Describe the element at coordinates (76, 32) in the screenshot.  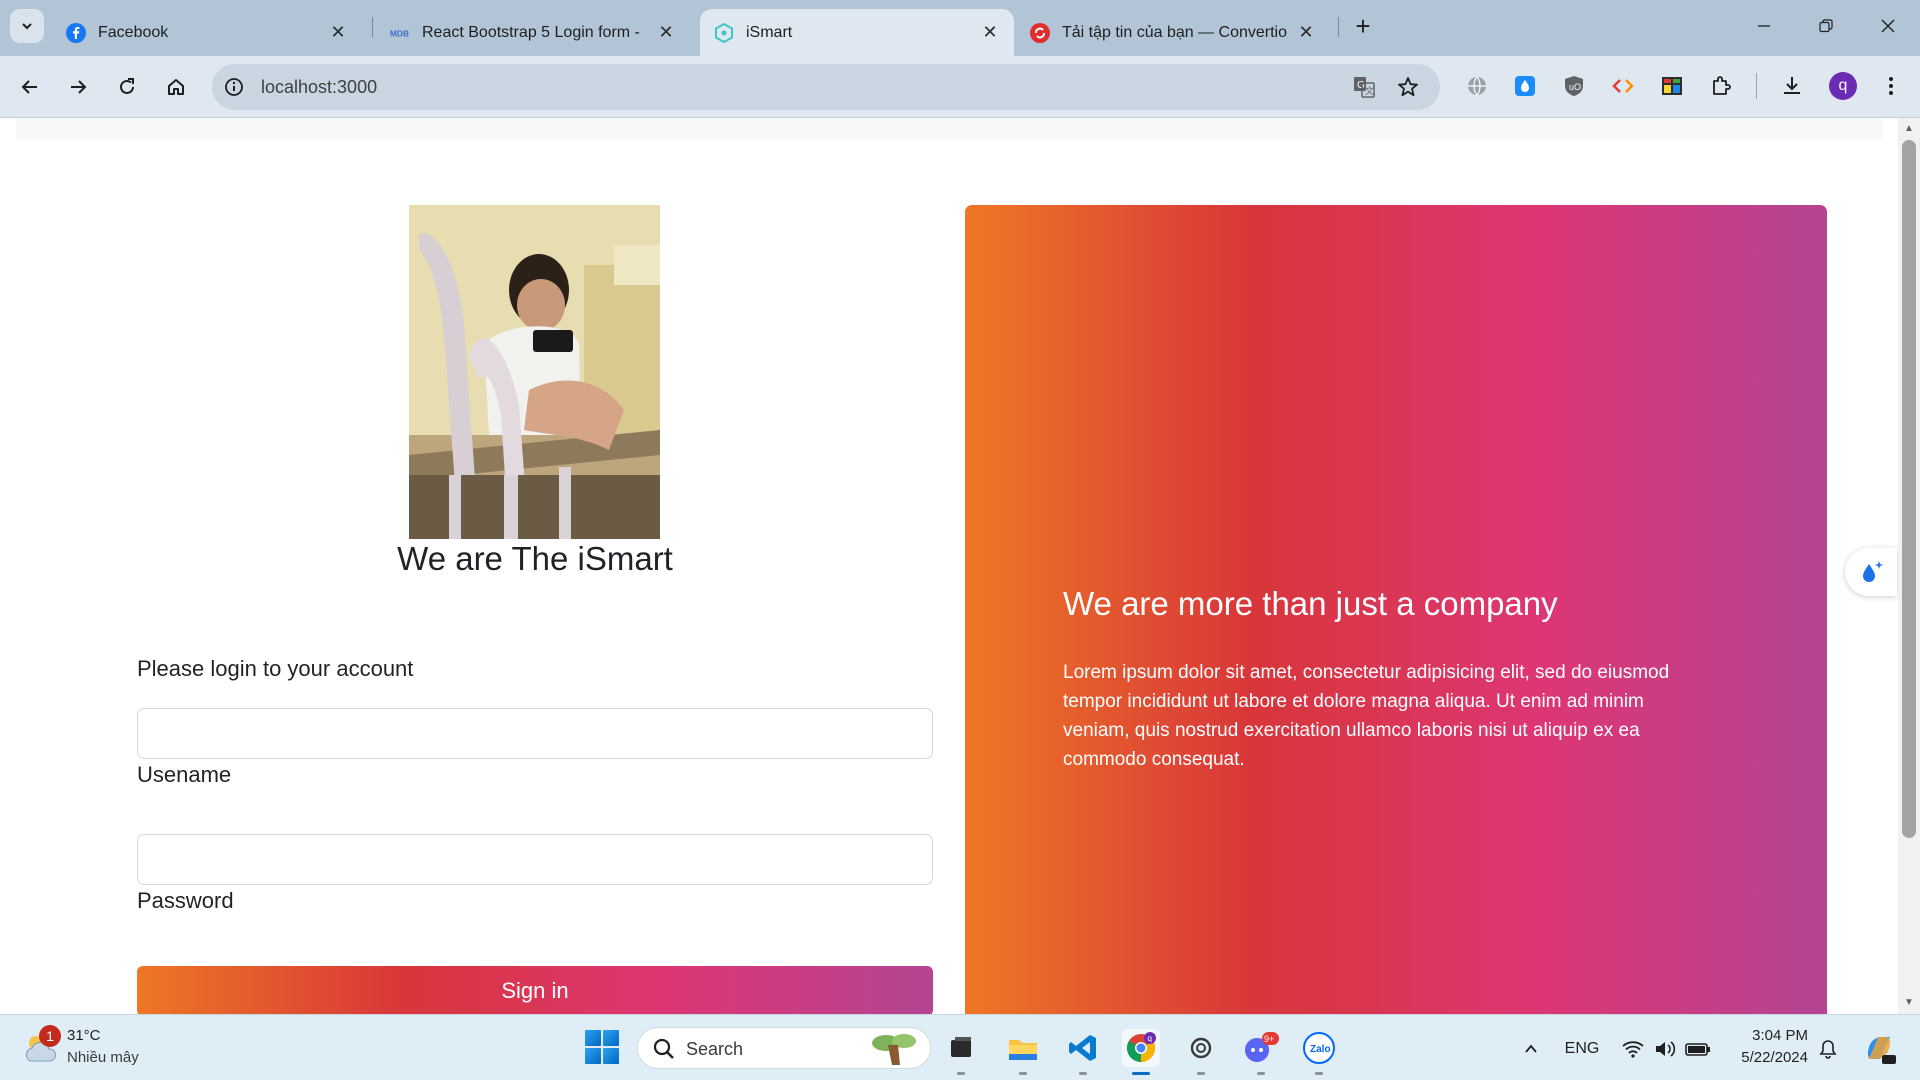
I see `facebook-icon` at that location.